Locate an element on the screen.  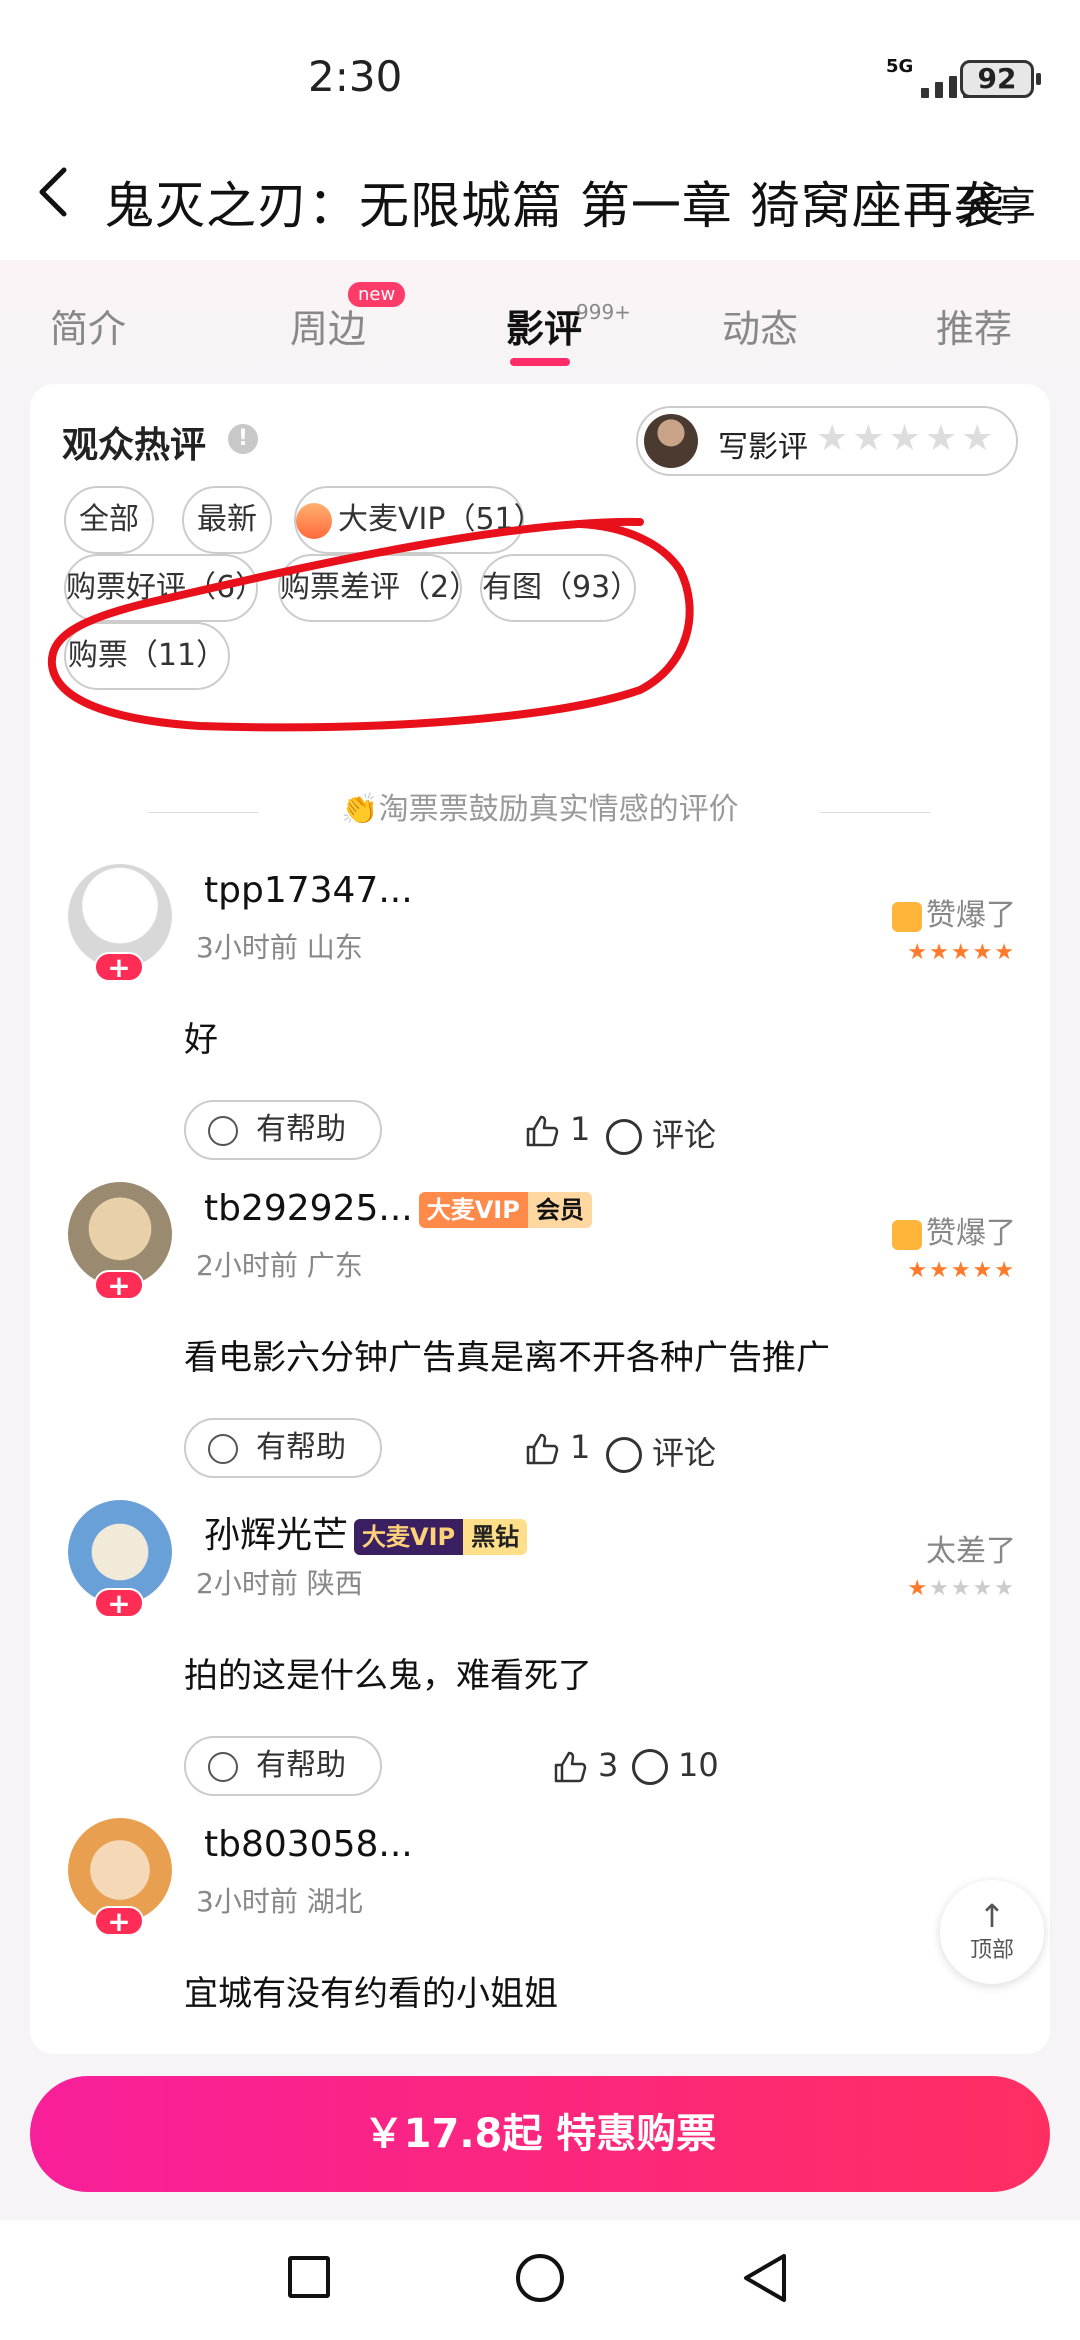
comment-button: 10 is located at coordinates (675, 1765).